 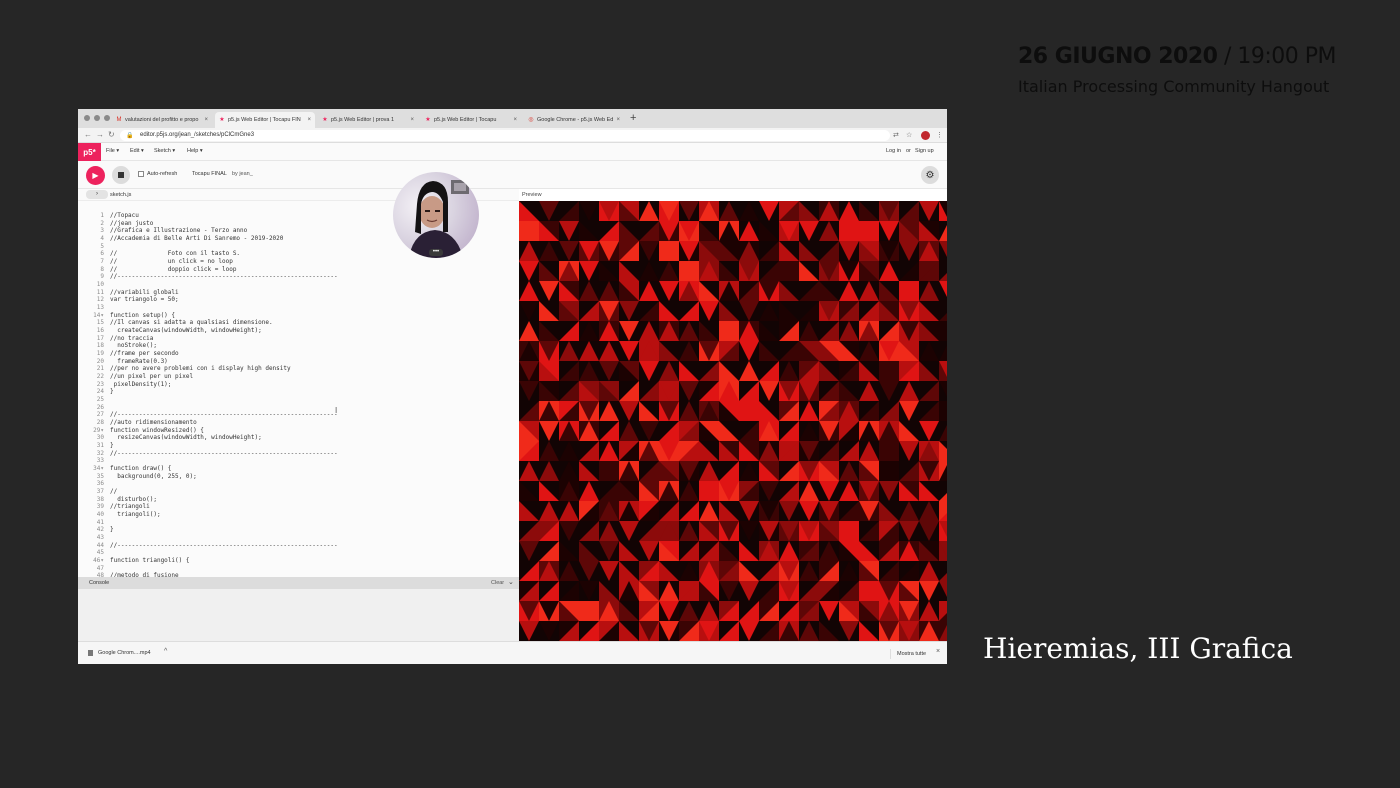 What do you see at coordinates (119, 120) in the screenshot?
I see `gmail-icon: M` at bounding box center [119, 120].